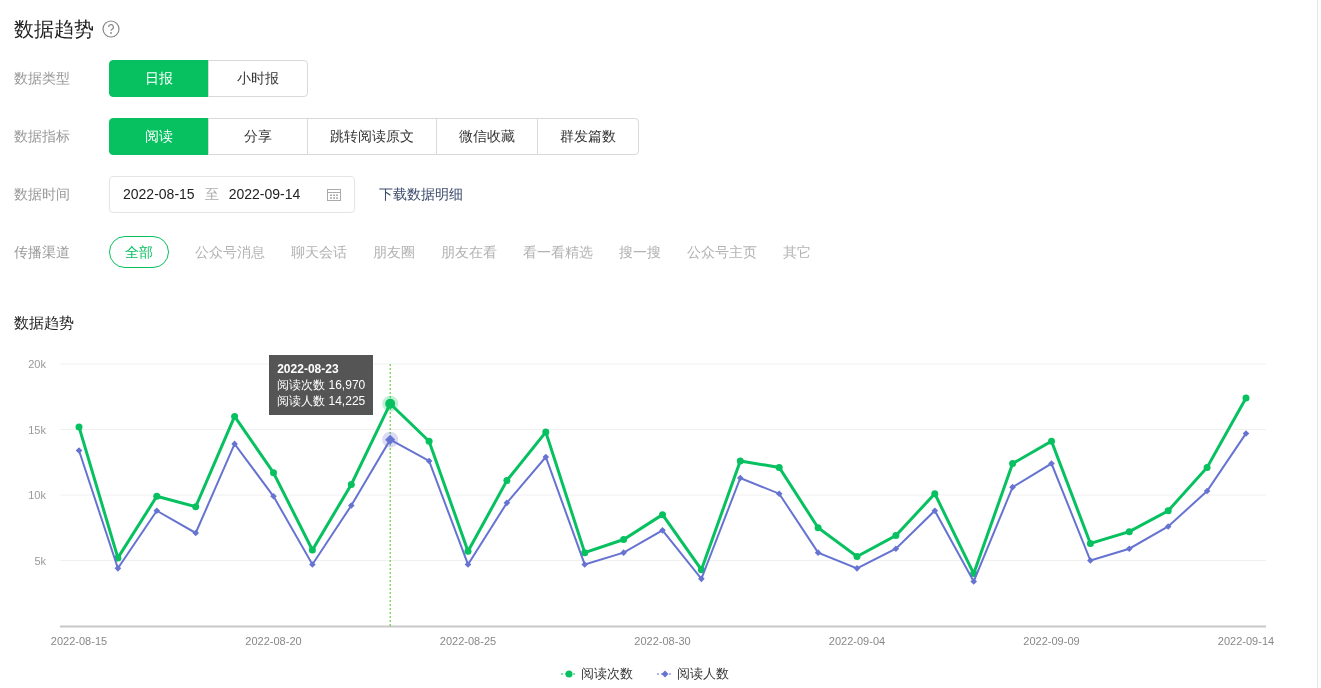 The height and width of the screenshot is (688, 1321). Describe the element at coordinates (558, 252) in the screenshot. I see `channel-tab: 看一看精选` at that location.